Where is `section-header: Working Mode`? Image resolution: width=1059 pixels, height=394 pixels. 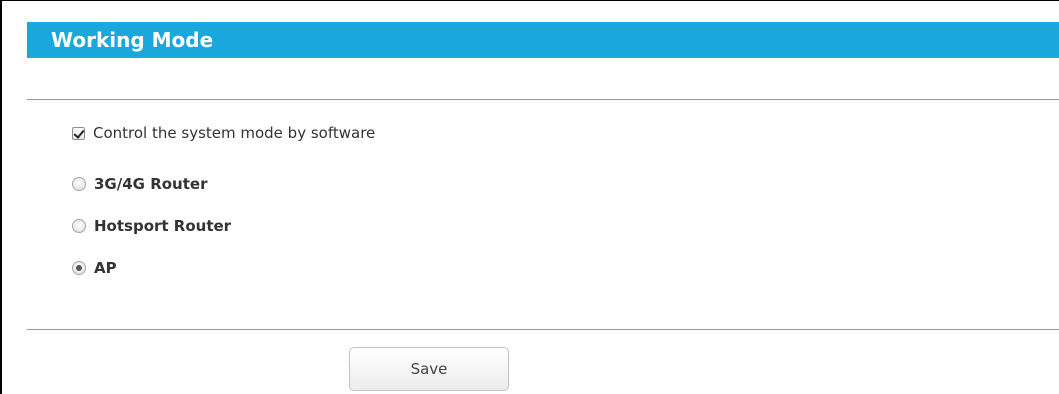 section-header: Working Mode is located at coordinates (543, 40).